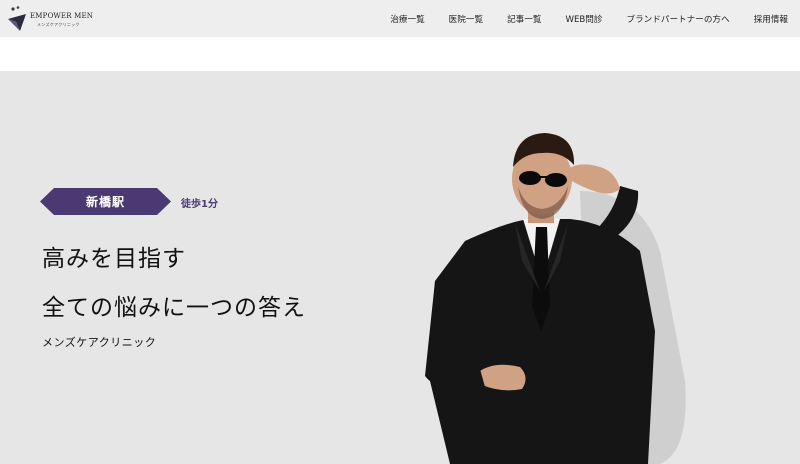 The width and height of the screenshot is (800, 464). I want to click on header-spacer, so click(400, 54).